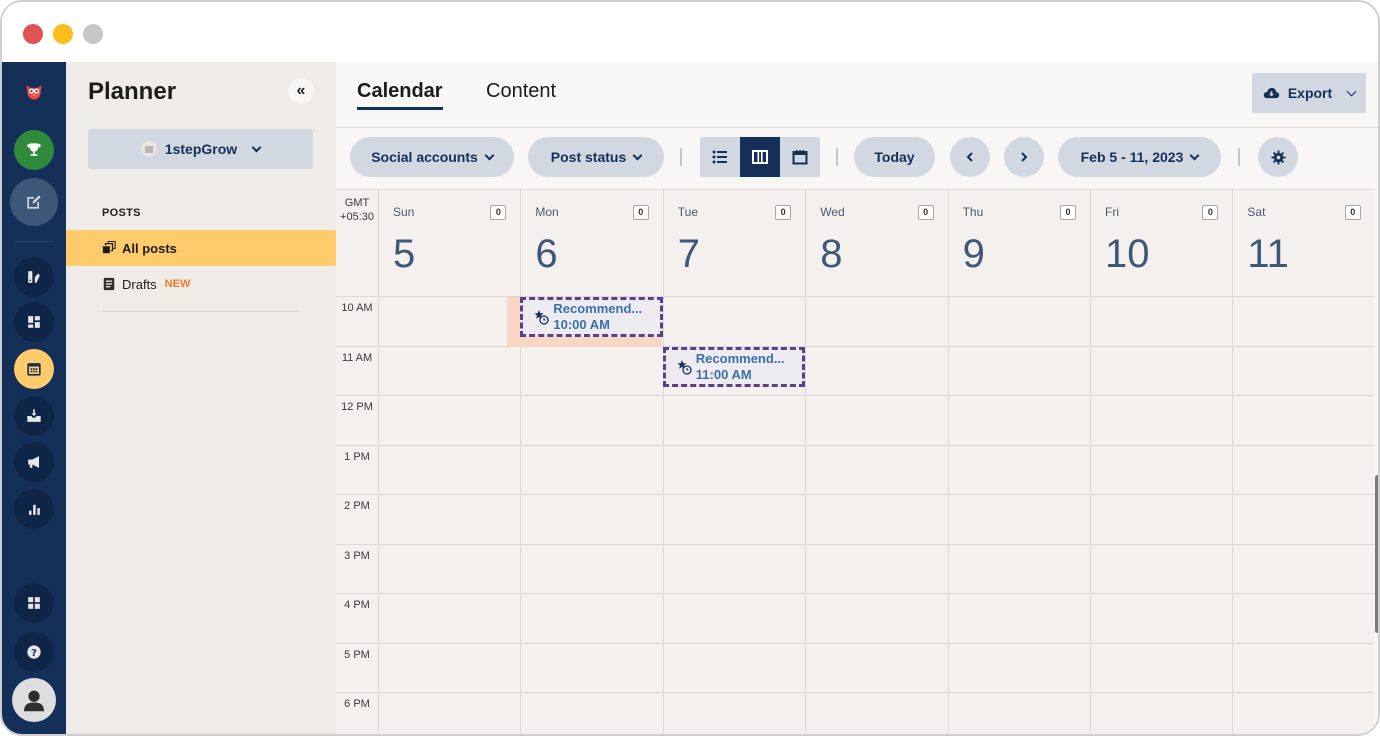 This screenshot has height=736, width=1380. I want to click on hour-label: 4 PM, so click(357, 605).